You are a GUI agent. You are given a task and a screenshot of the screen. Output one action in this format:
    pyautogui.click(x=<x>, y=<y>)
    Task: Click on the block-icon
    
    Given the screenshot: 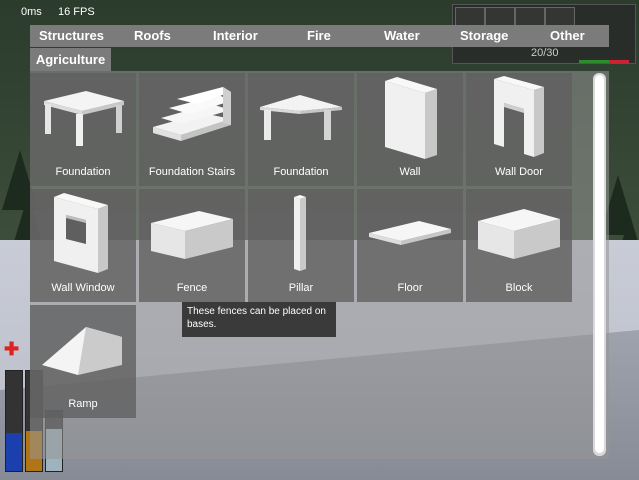 What is the action you would take?
    pyautogui.click(x=519, y=234)
    